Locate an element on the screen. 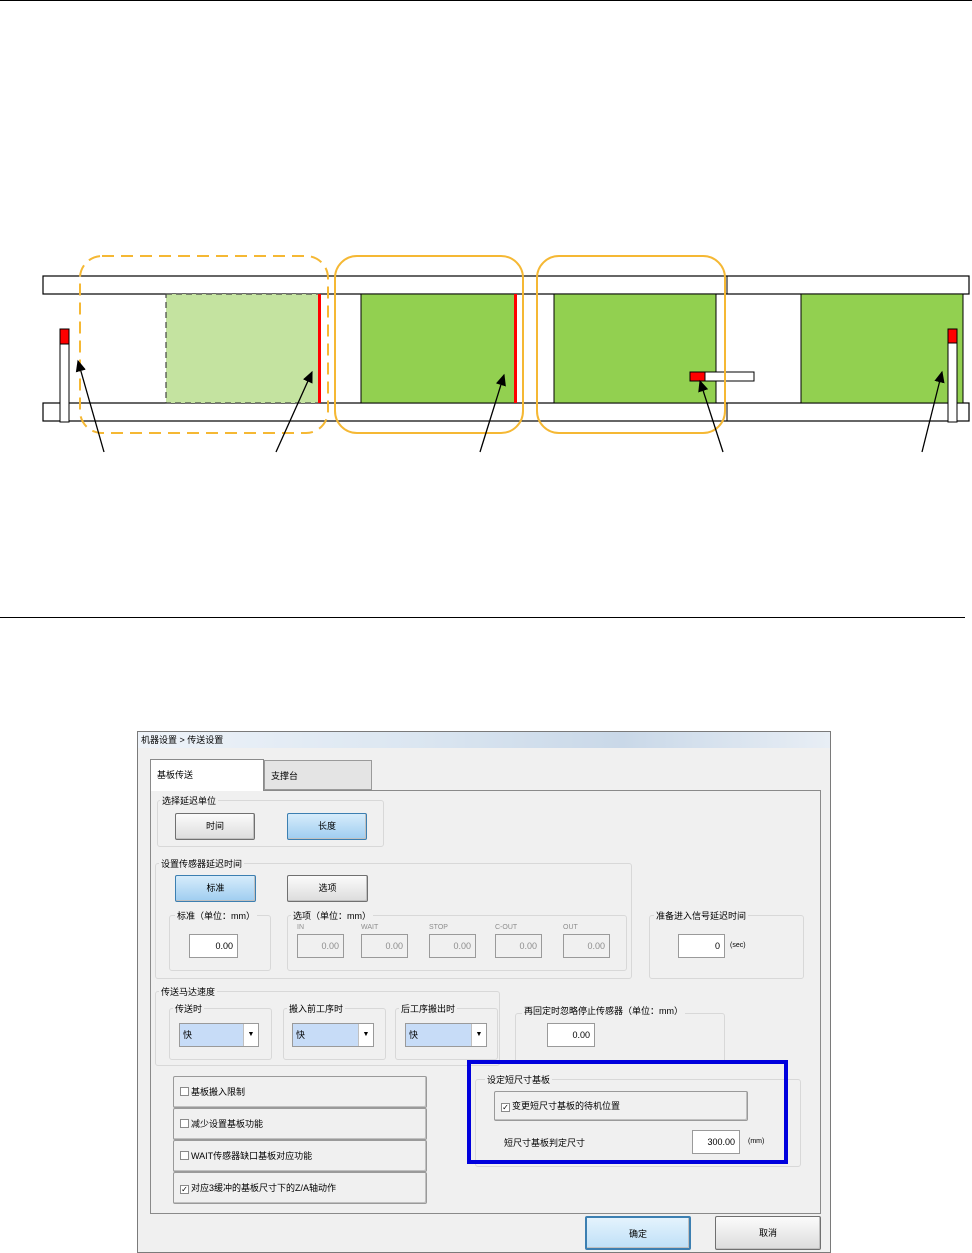  ready-signal-unit: (sec) is located at coordinates (738, 945).